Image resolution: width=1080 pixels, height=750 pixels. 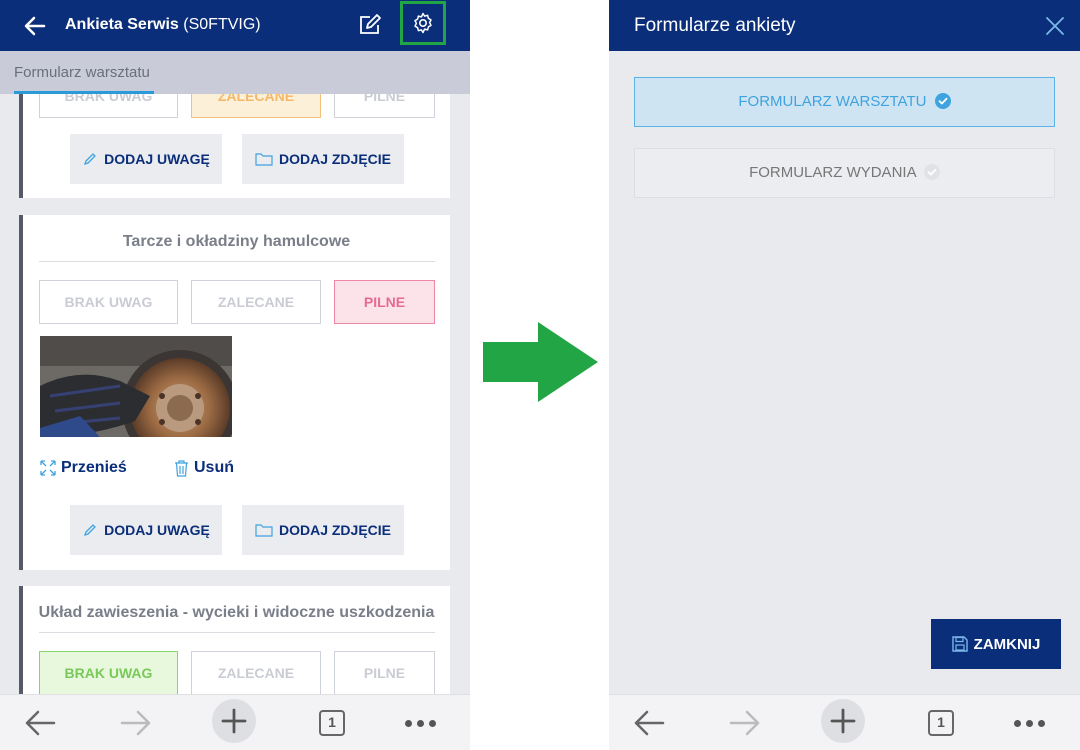 I want to click on edit-icon, so click(x=370, y=25).